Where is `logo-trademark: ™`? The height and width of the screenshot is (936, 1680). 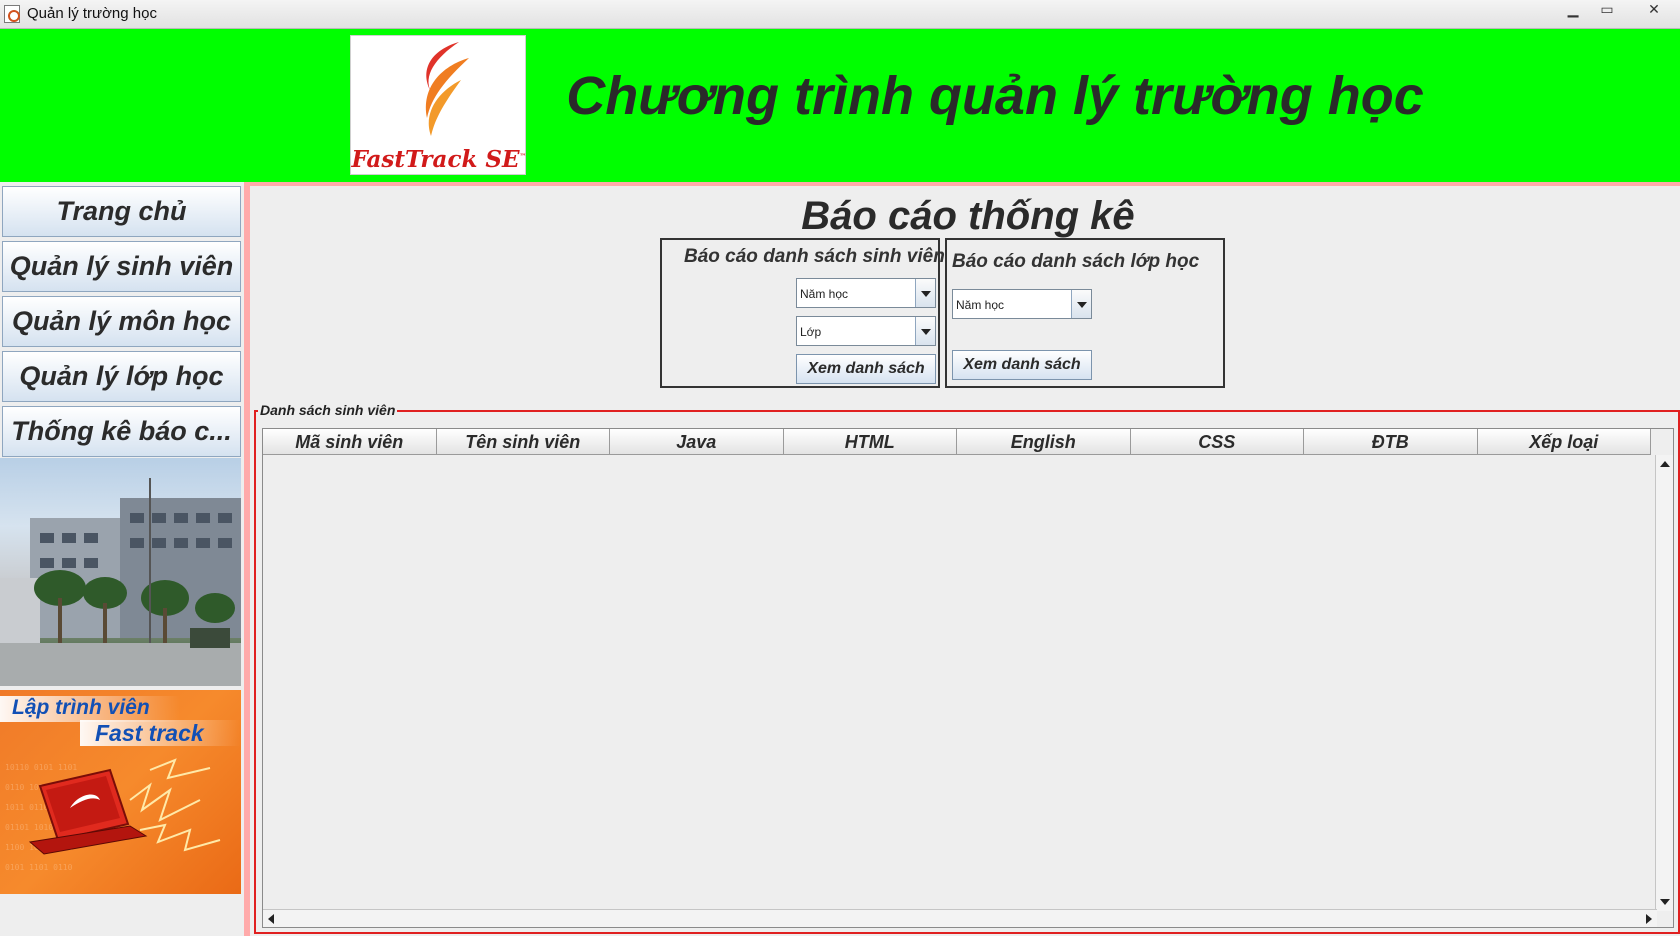 logo-trademark: ™ is located at coordinates (523, 156).